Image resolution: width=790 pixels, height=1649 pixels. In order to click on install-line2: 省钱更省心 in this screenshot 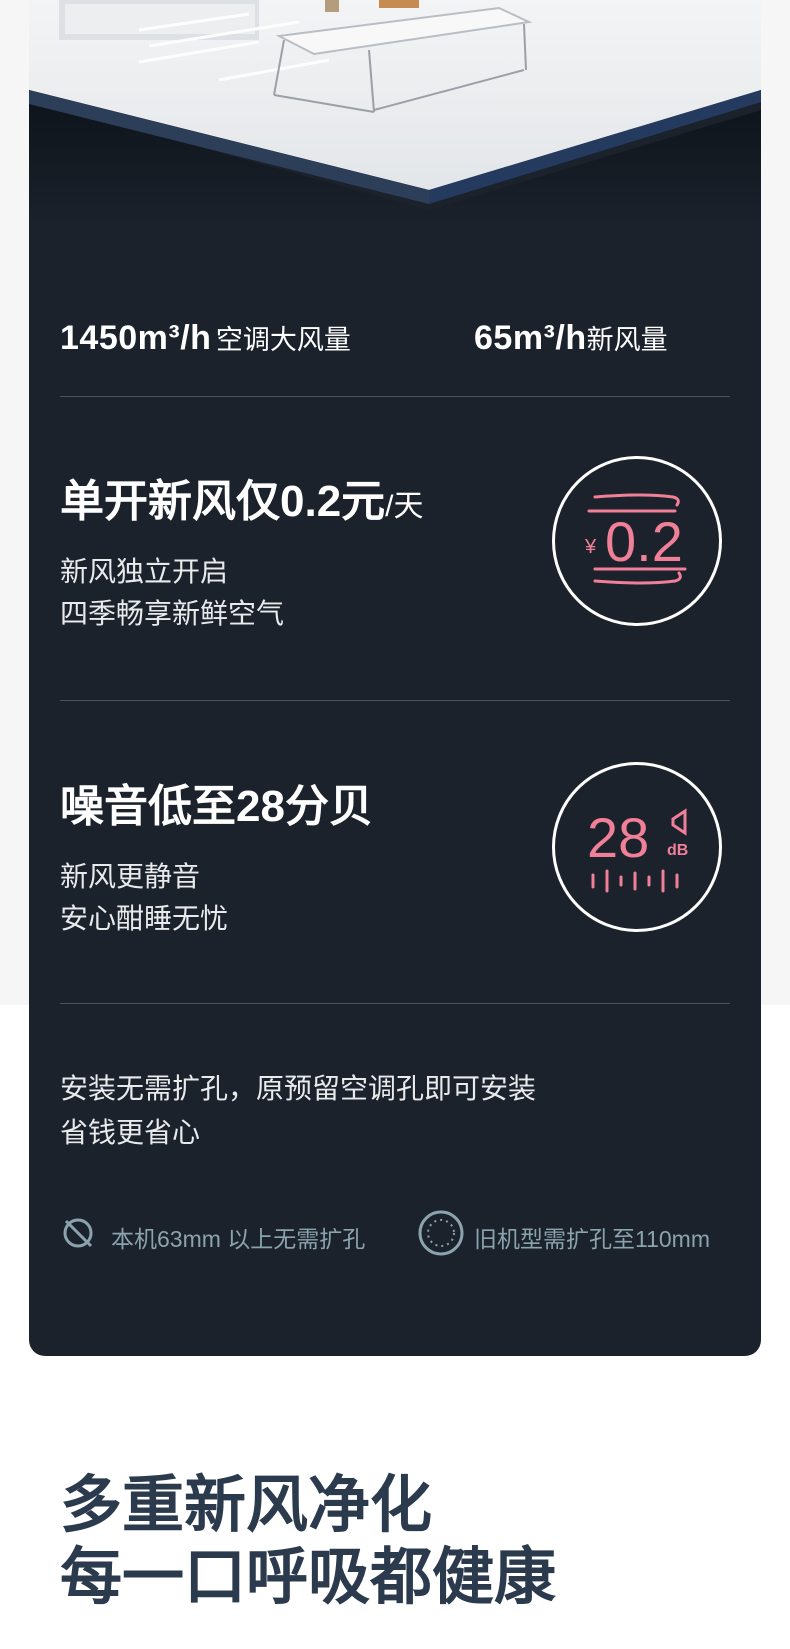, I will do `click(130, 1132)`.